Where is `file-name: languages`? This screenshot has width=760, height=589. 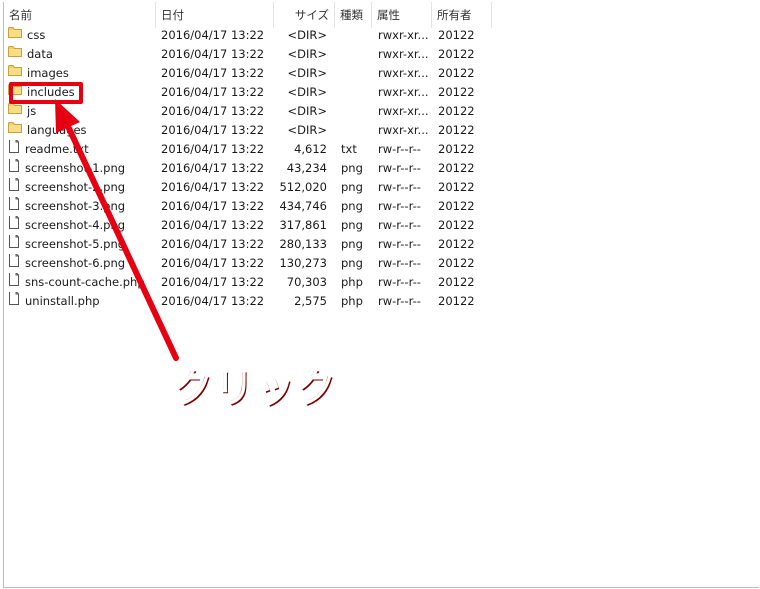 file-name: languages is located at coordinates (57, 130).